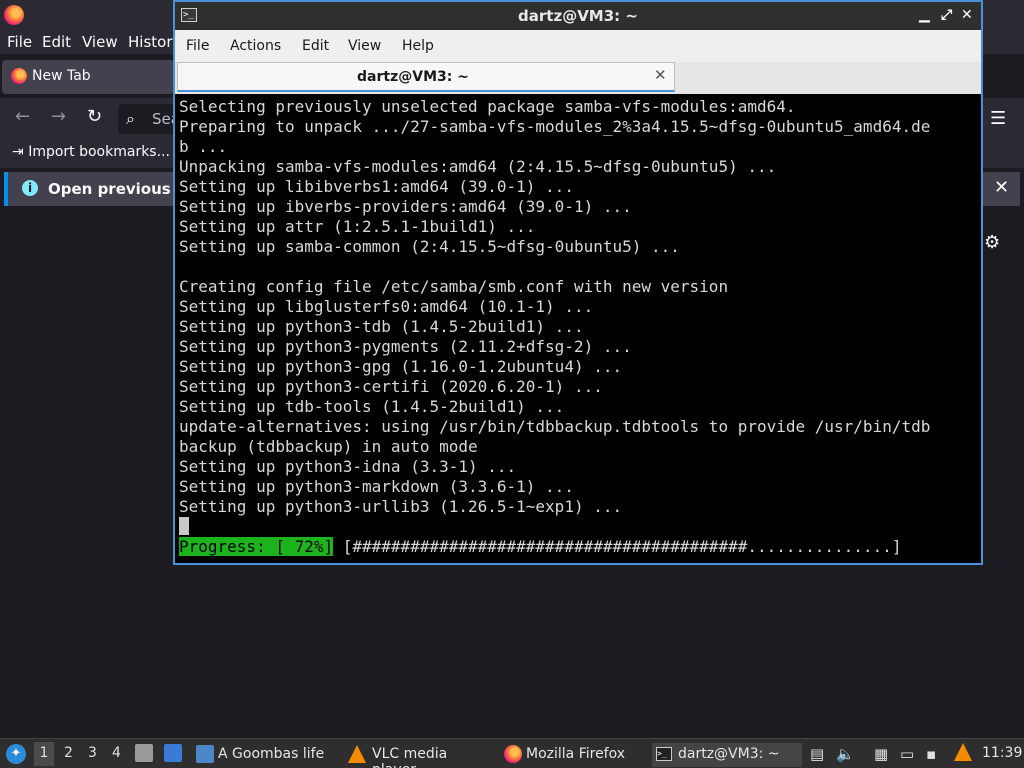 This screenshot has height=768, width=1024. I want to click on terminal-titlebar: >_ dartz@VM3: ~ ▁ ⤢ ✕, so click(578, 16).